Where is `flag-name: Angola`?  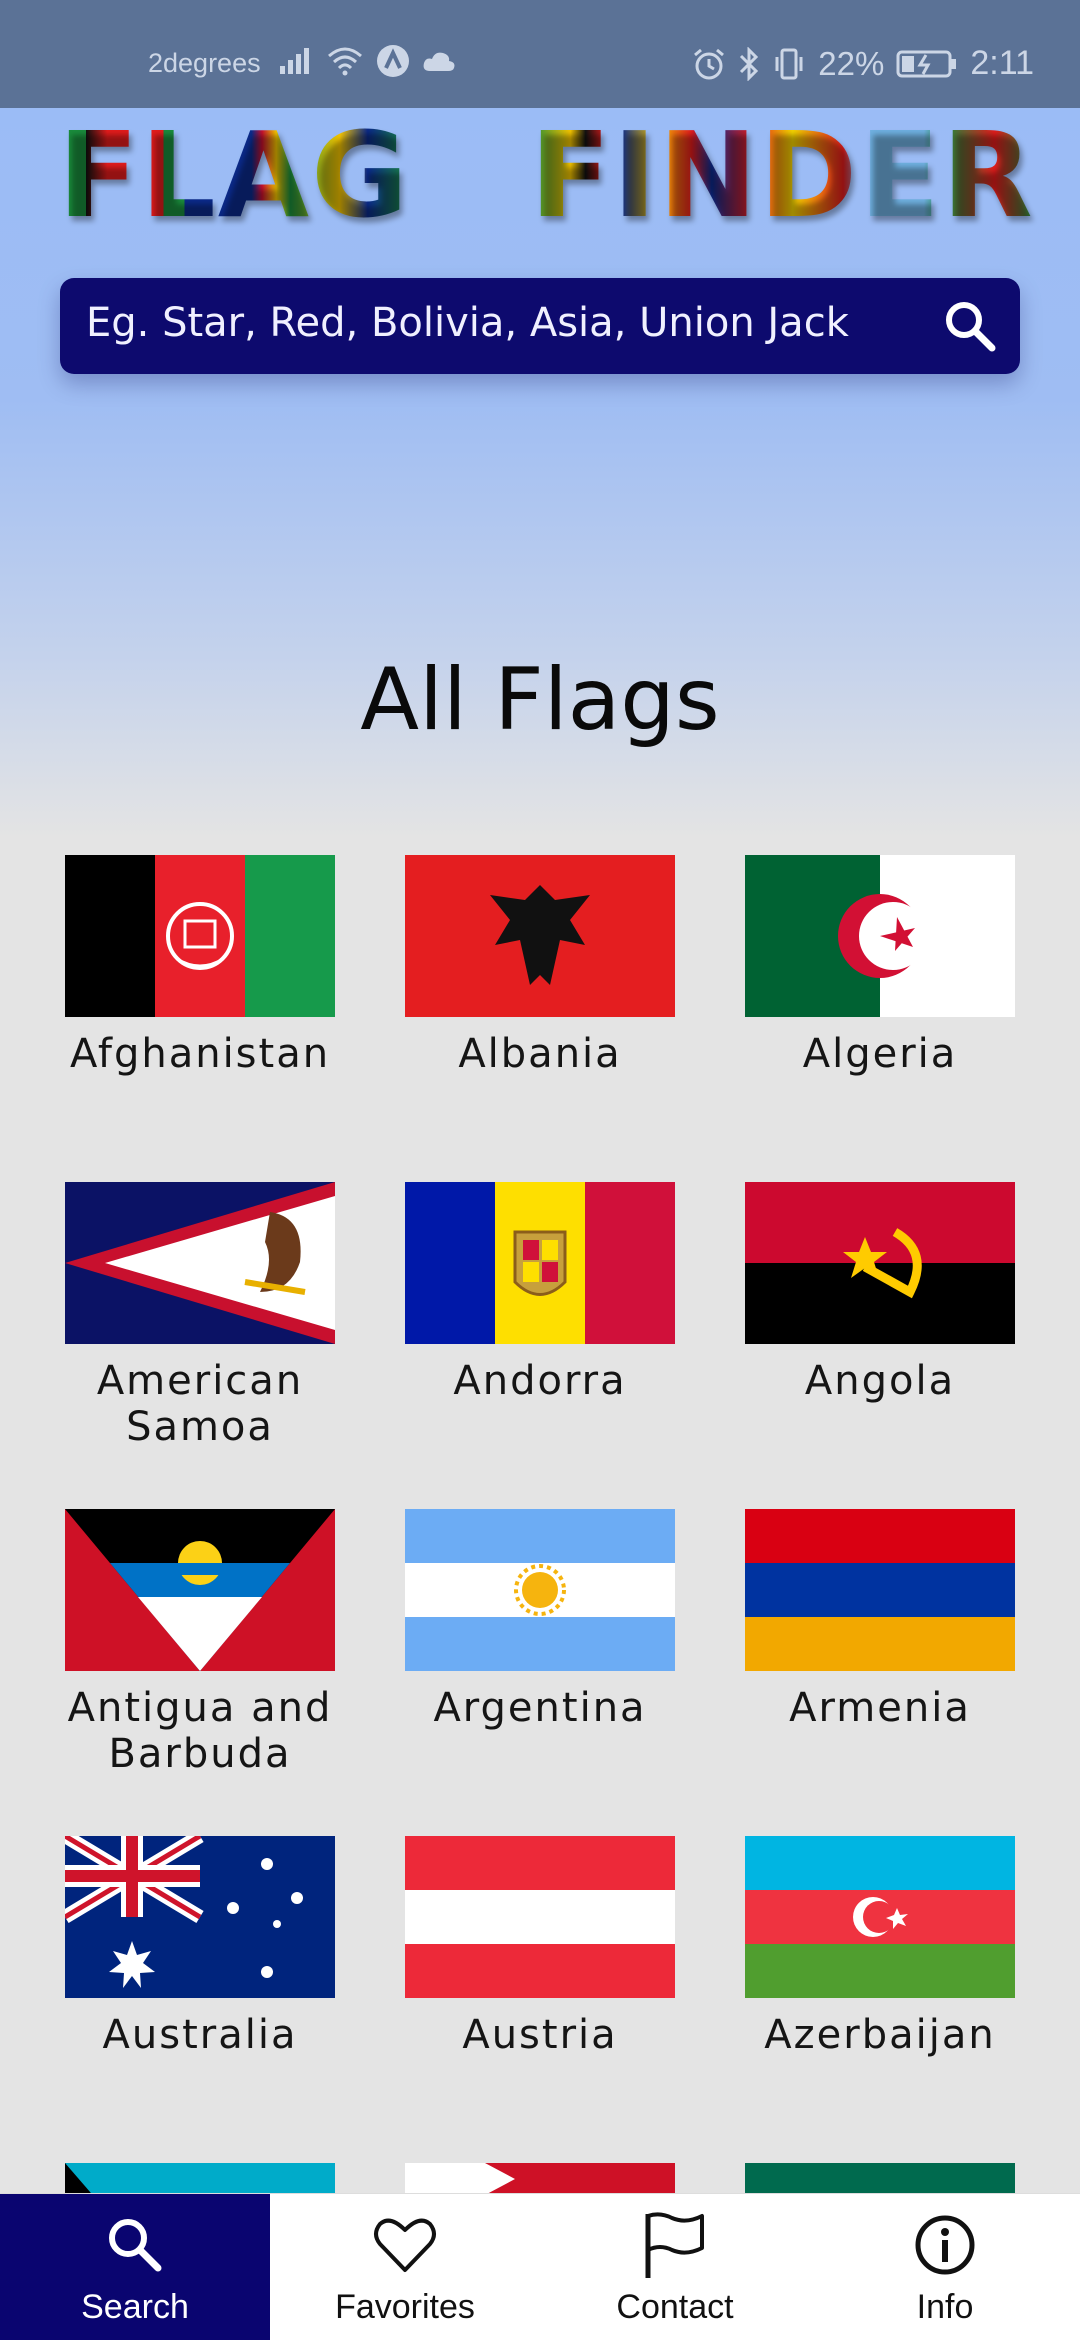
flag-name: Angola is located at coordinates (880, 1381).